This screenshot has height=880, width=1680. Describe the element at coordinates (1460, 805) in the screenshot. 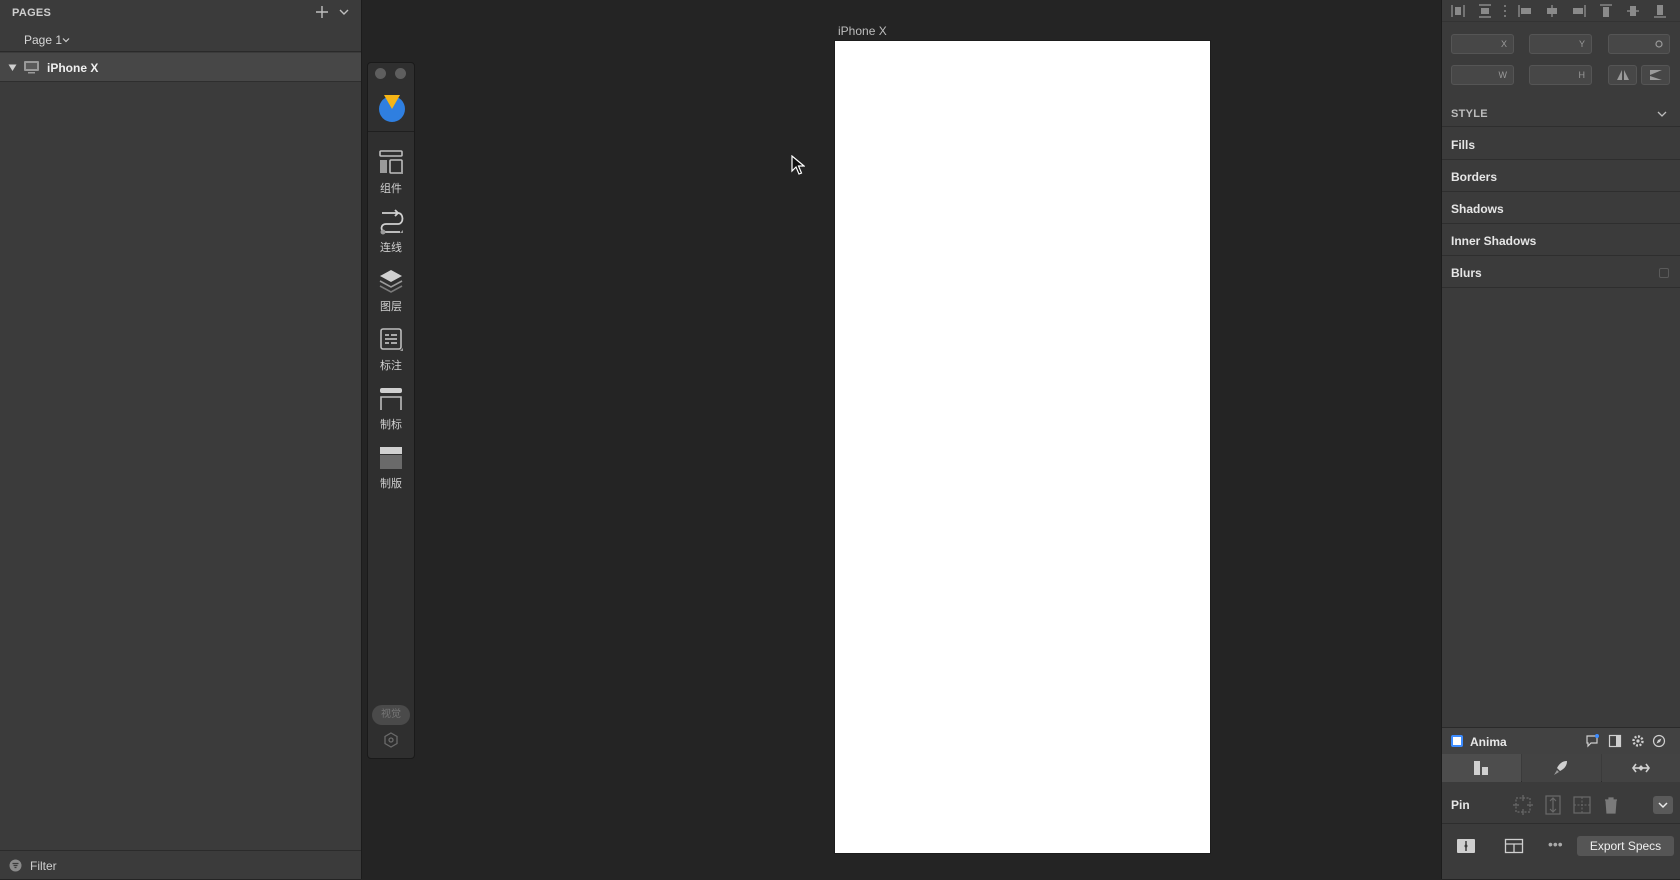

I see `pin-label: Pin` at that location.